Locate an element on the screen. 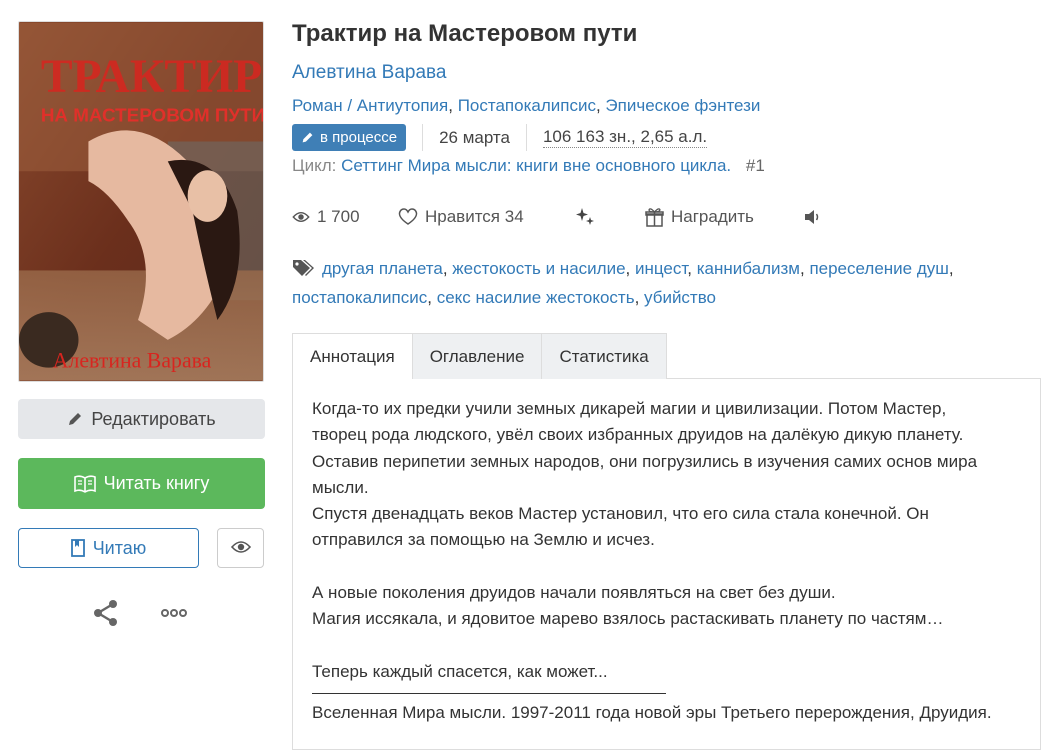  edit-button-label: Редактировать is located at coordinates (153, 418).